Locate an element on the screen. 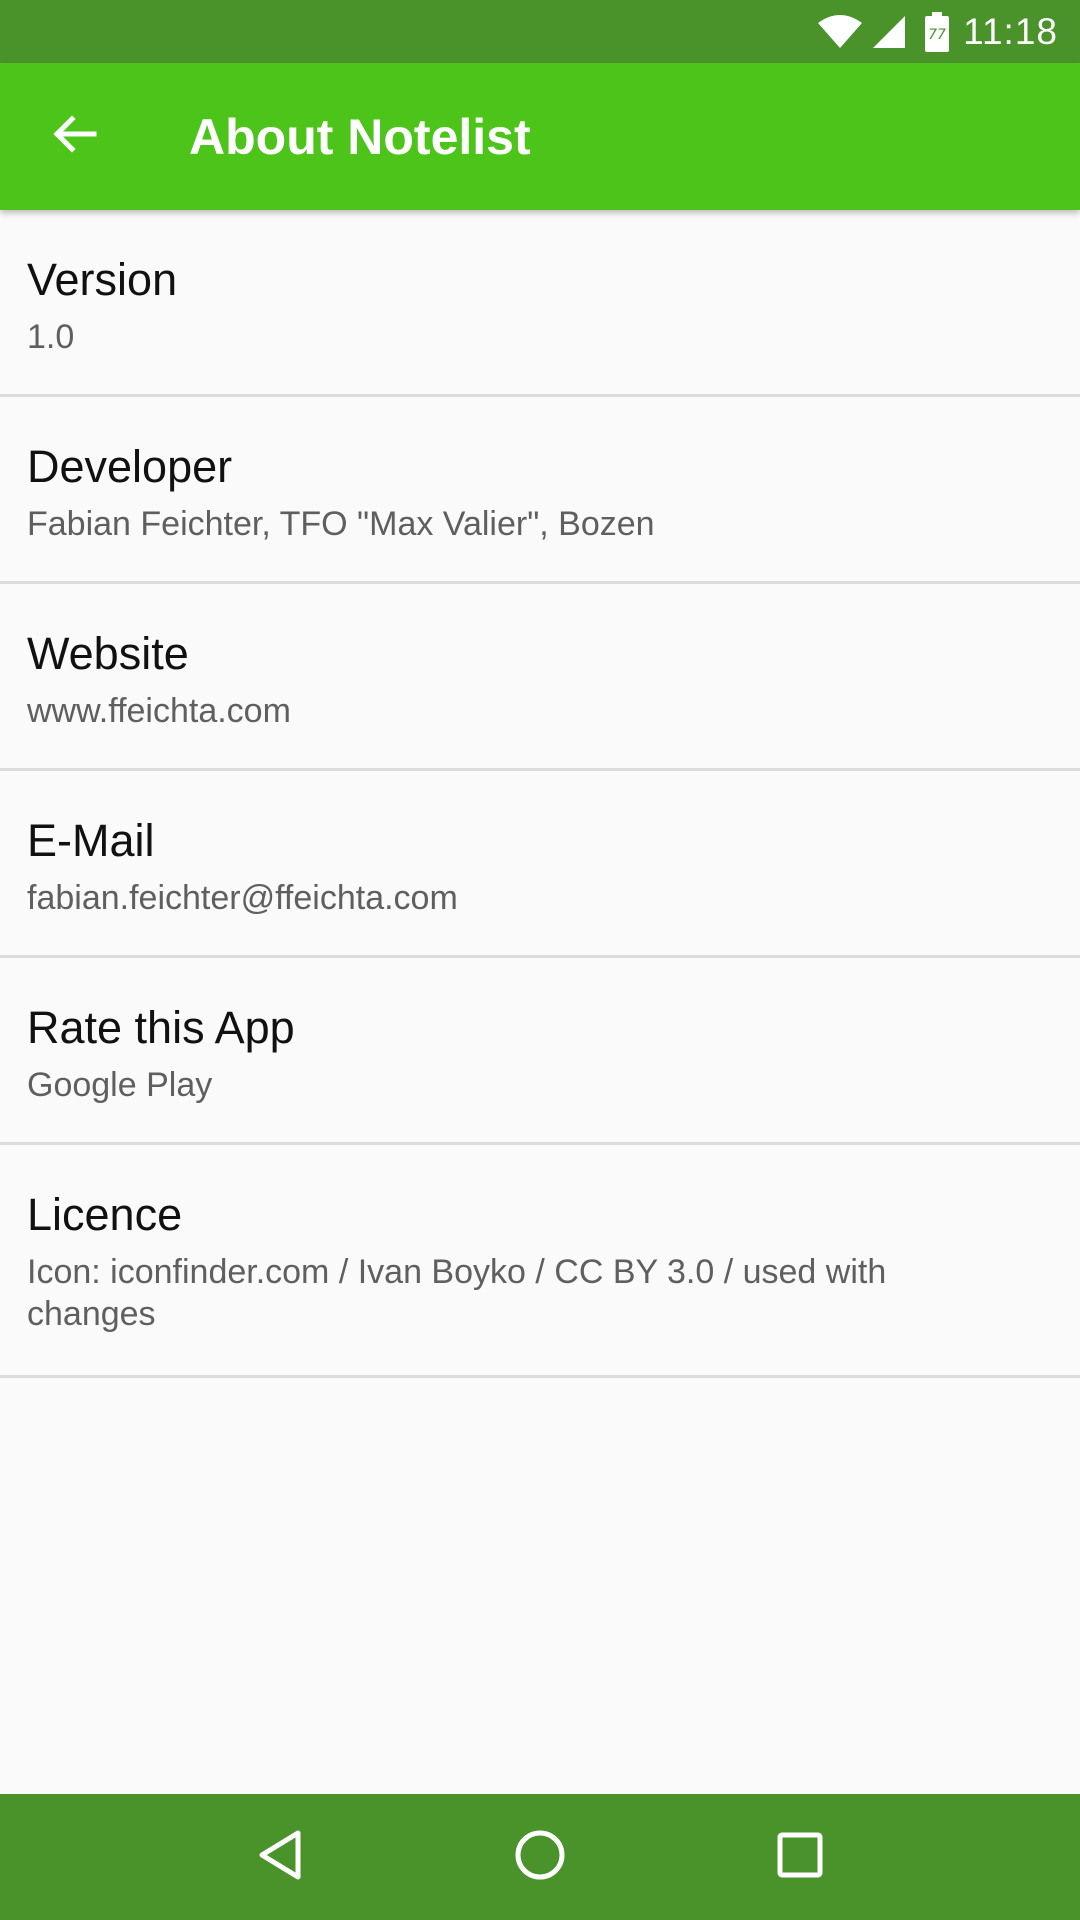 Image resolution: width=1080 pixels, height=1920 pixels. item-title: Rate this App is located at coordinates (161, 1027).